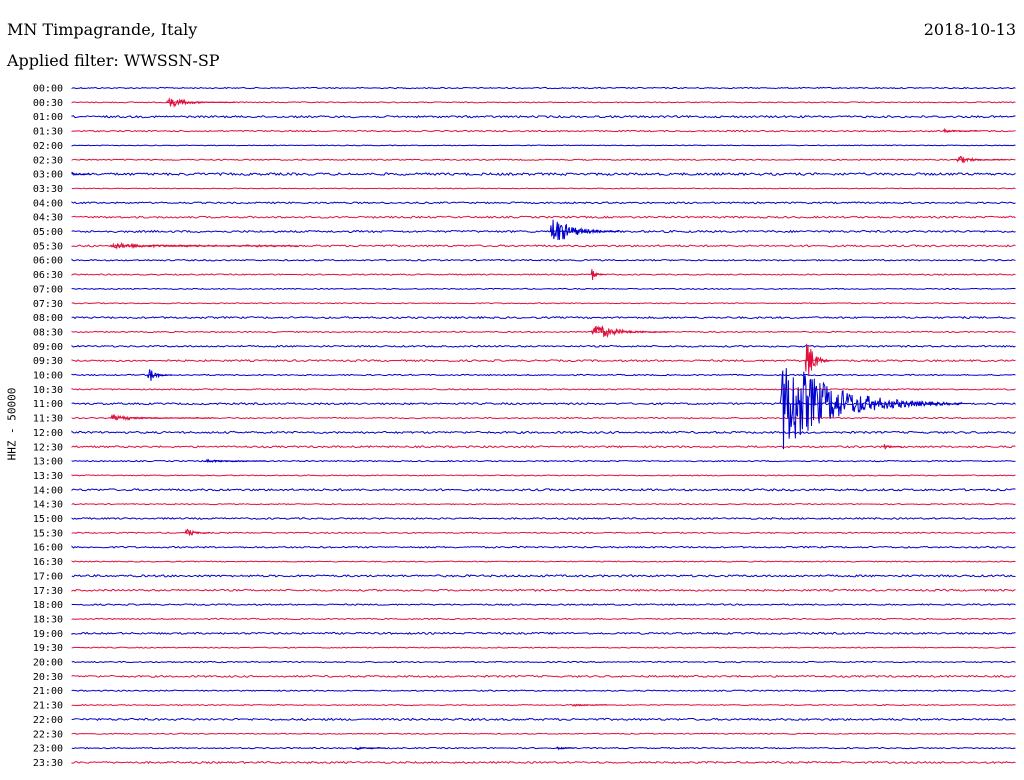 The height and width of the screenshot is (780, 1024). Describe the element at coordinates (48, 519) in the screenshot. I see `time-tick-label: 15:00` at that location.